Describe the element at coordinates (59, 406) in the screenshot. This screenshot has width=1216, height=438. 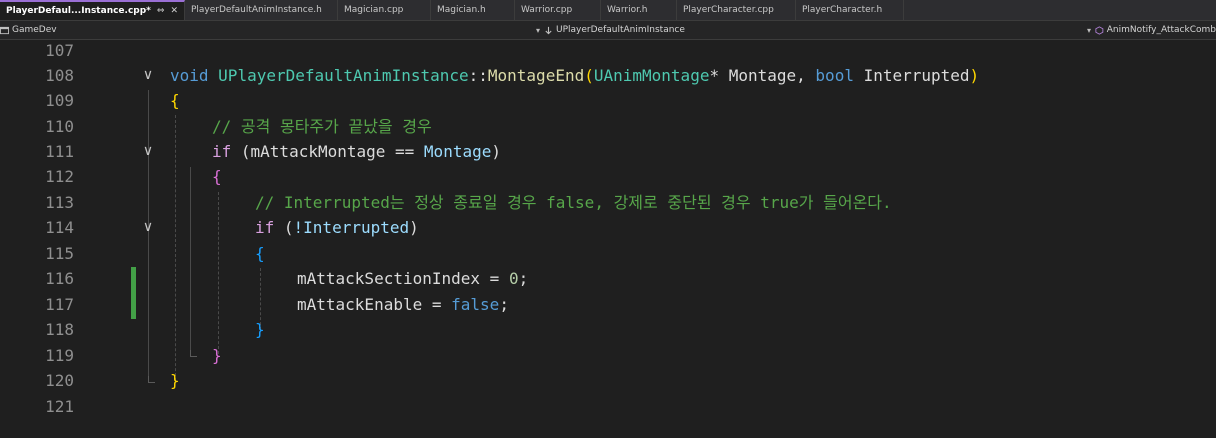
I see `line-number: 121` at that location.